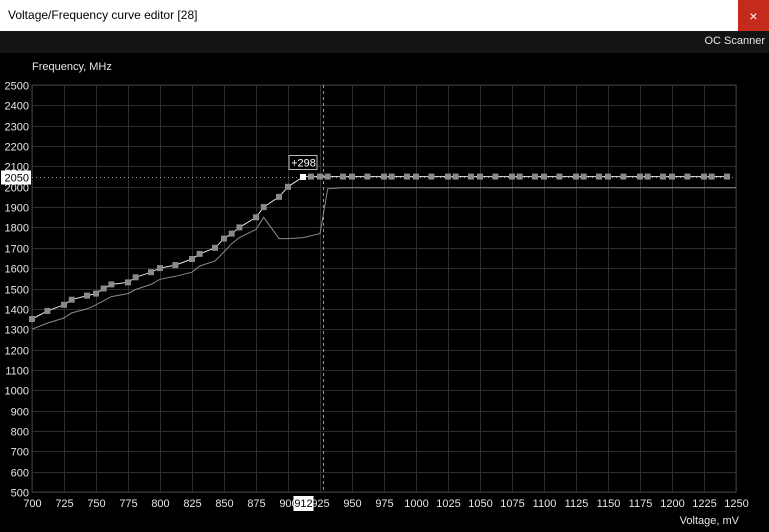  What do you see at coordinates (17, 179) in the screenshot?
I see `selected-frequency-label: 2050` at bounding box center [17, 179].